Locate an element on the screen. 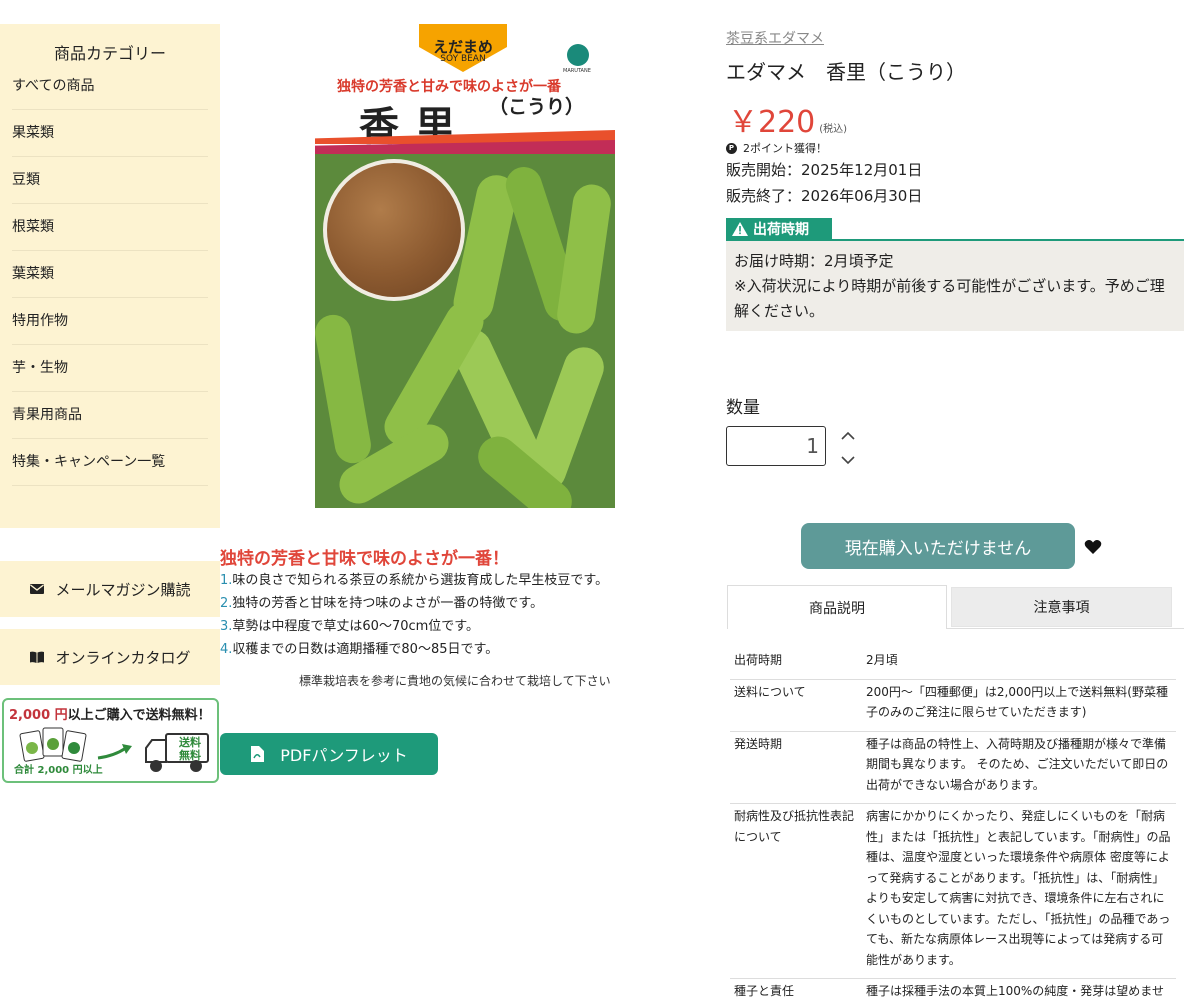  category-item-all: すべての商品 is located at coordinates (110, 91).